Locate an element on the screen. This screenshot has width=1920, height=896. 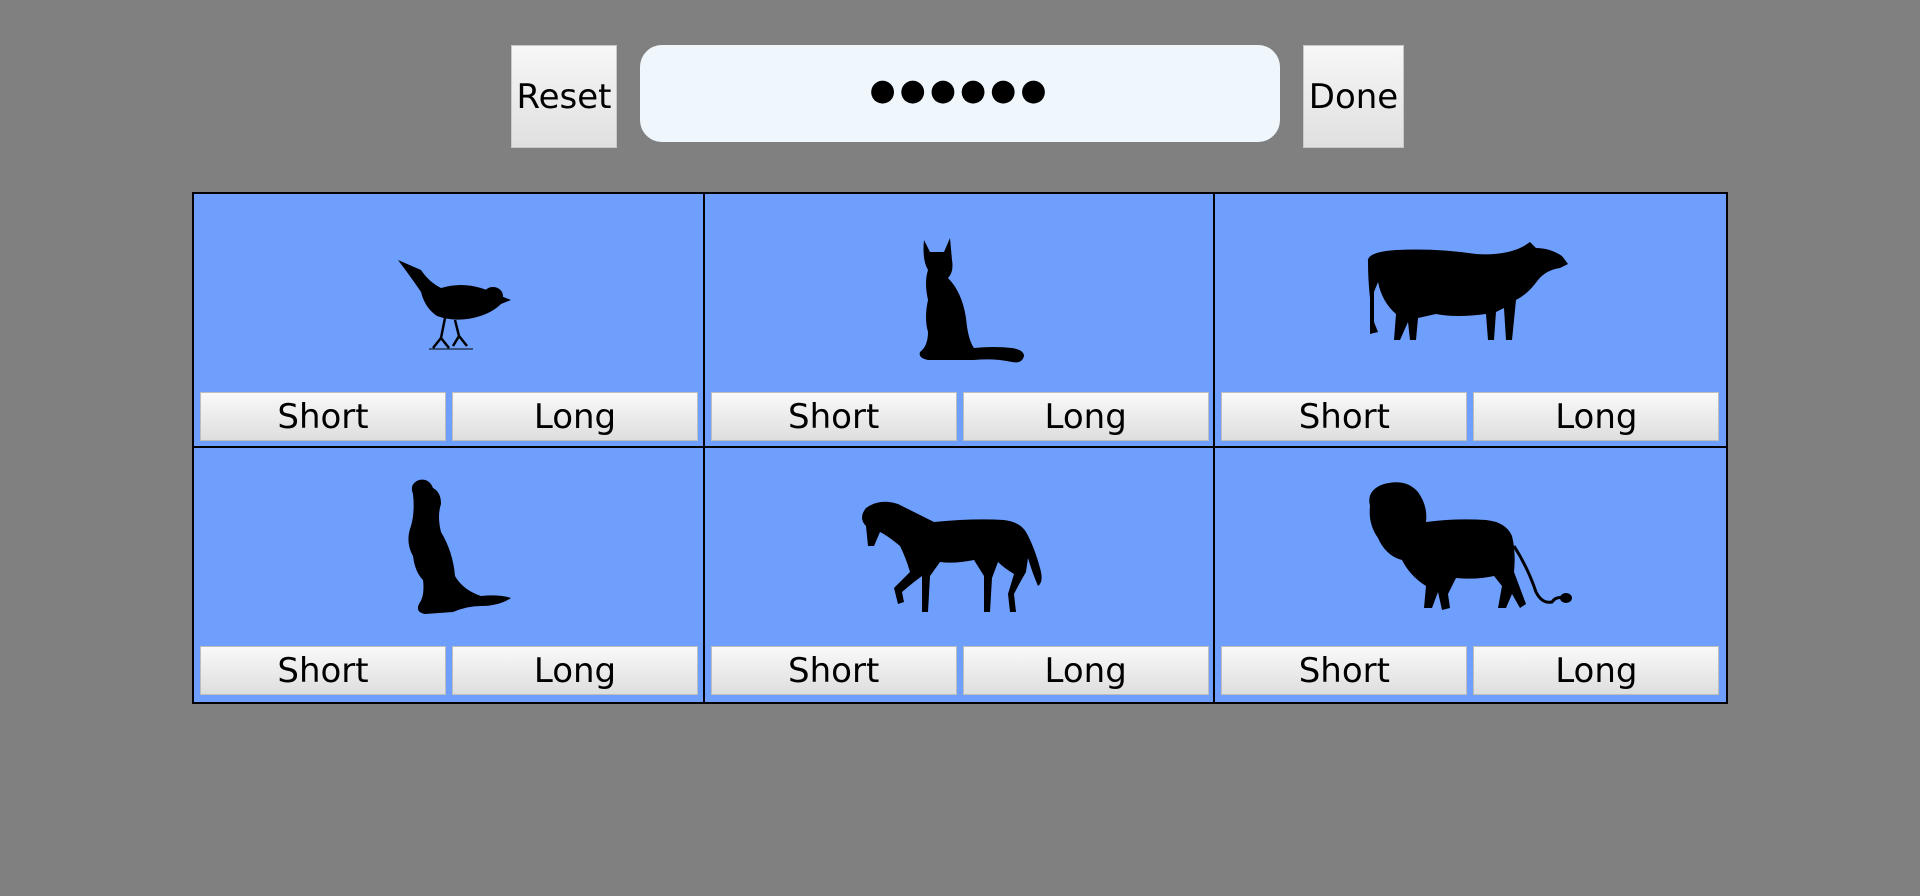
password-field: ●●●●●● is located at coordinates (960, 93).